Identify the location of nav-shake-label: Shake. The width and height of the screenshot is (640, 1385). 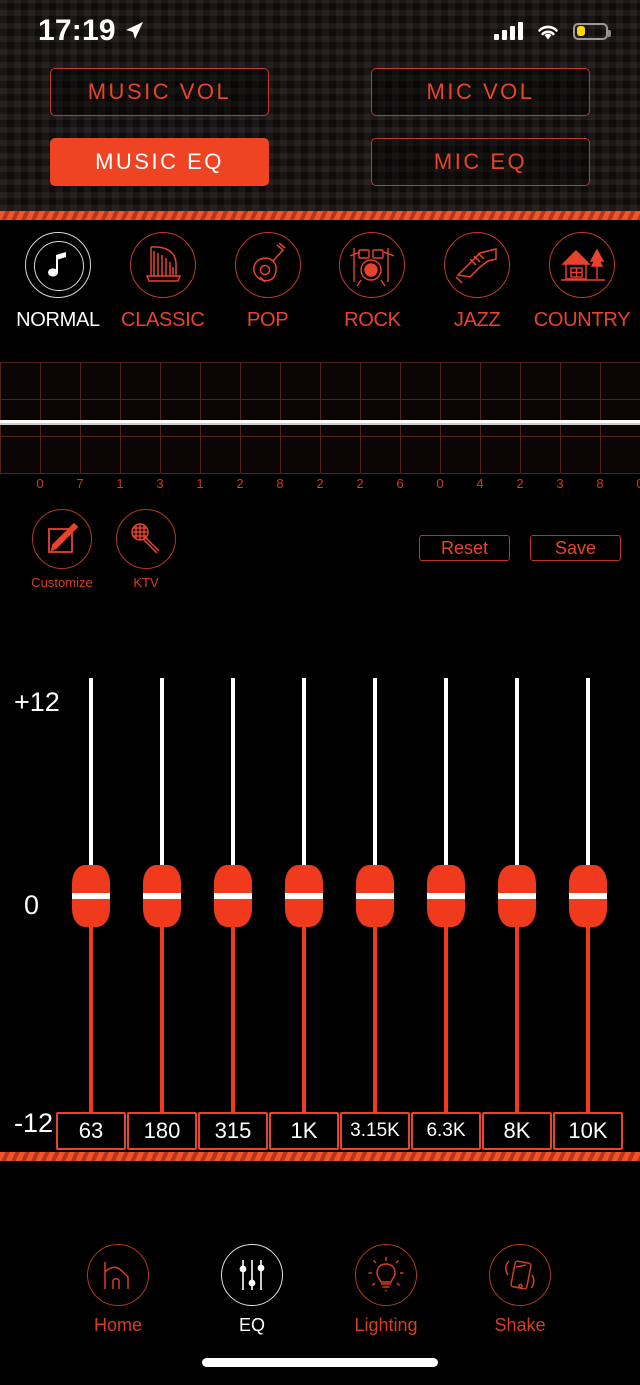
(520, 1325).